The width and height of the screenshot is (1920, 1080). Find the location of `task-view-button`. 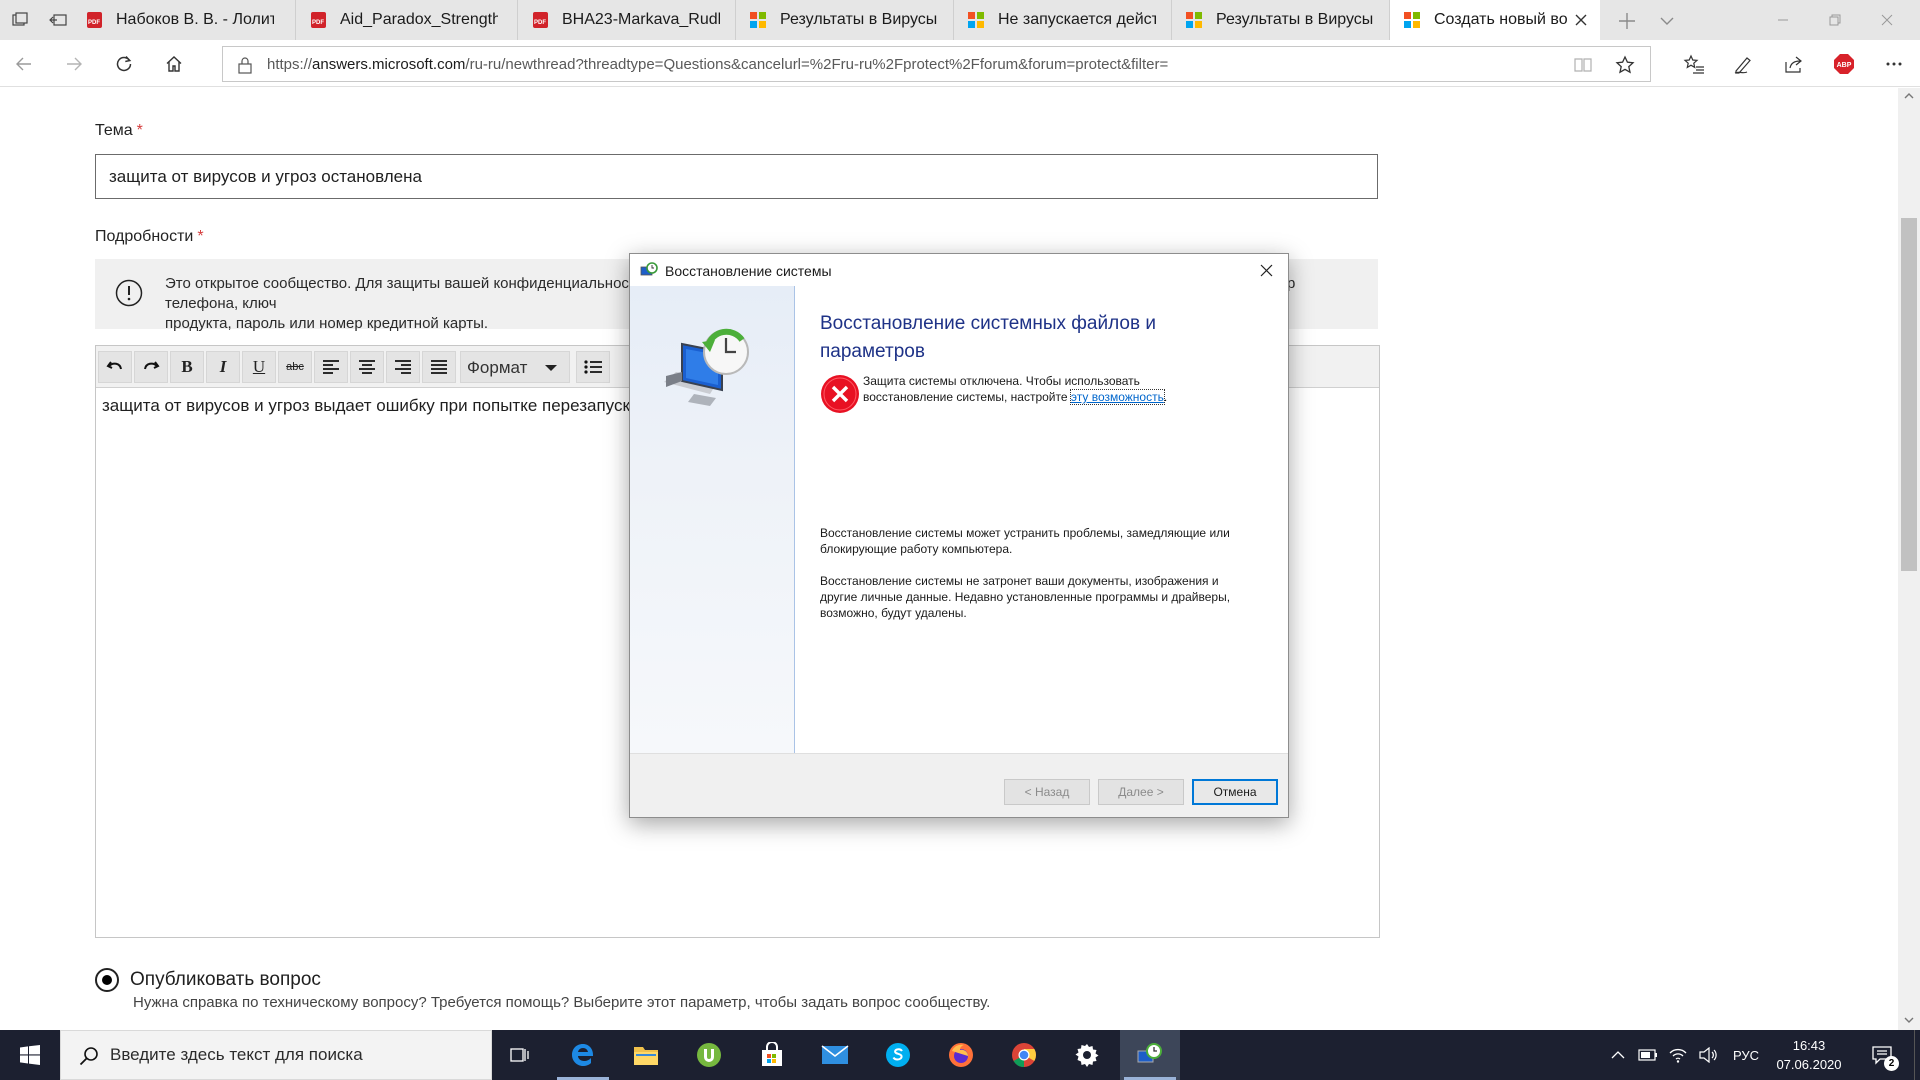

task-view-button is located at coordinates (520, 1055).